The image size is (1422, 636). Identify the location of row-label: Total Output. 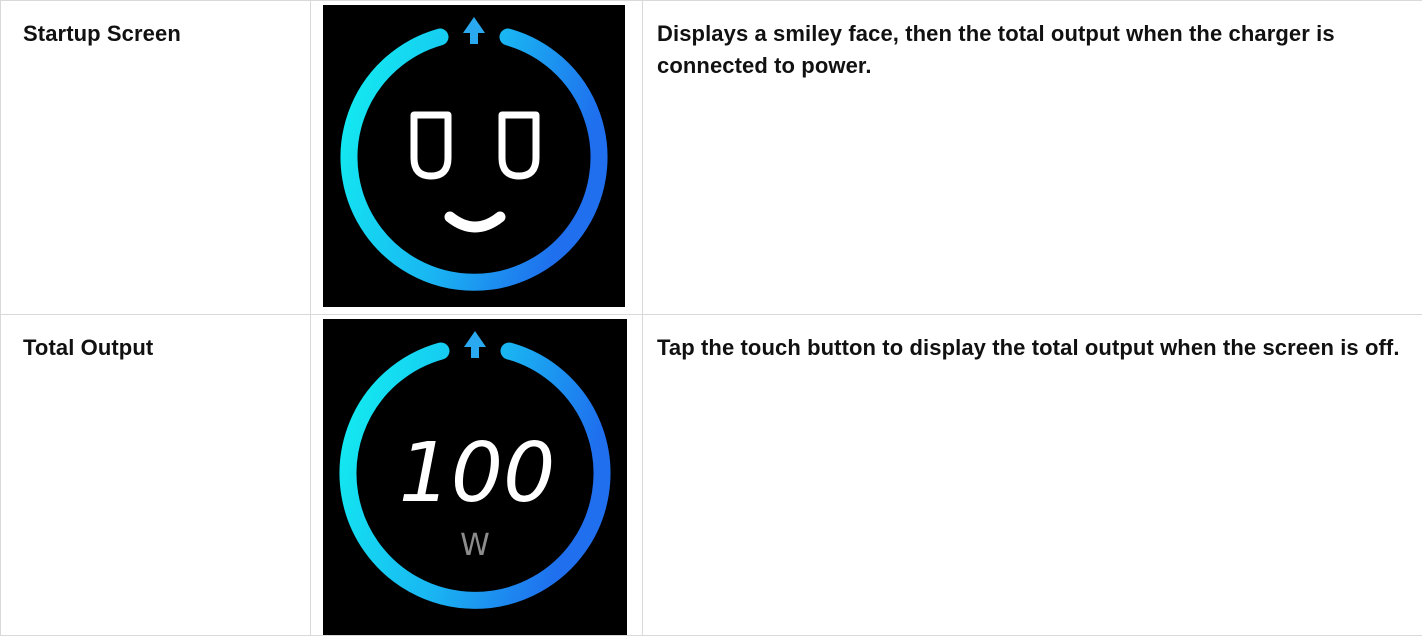
(155, 339).